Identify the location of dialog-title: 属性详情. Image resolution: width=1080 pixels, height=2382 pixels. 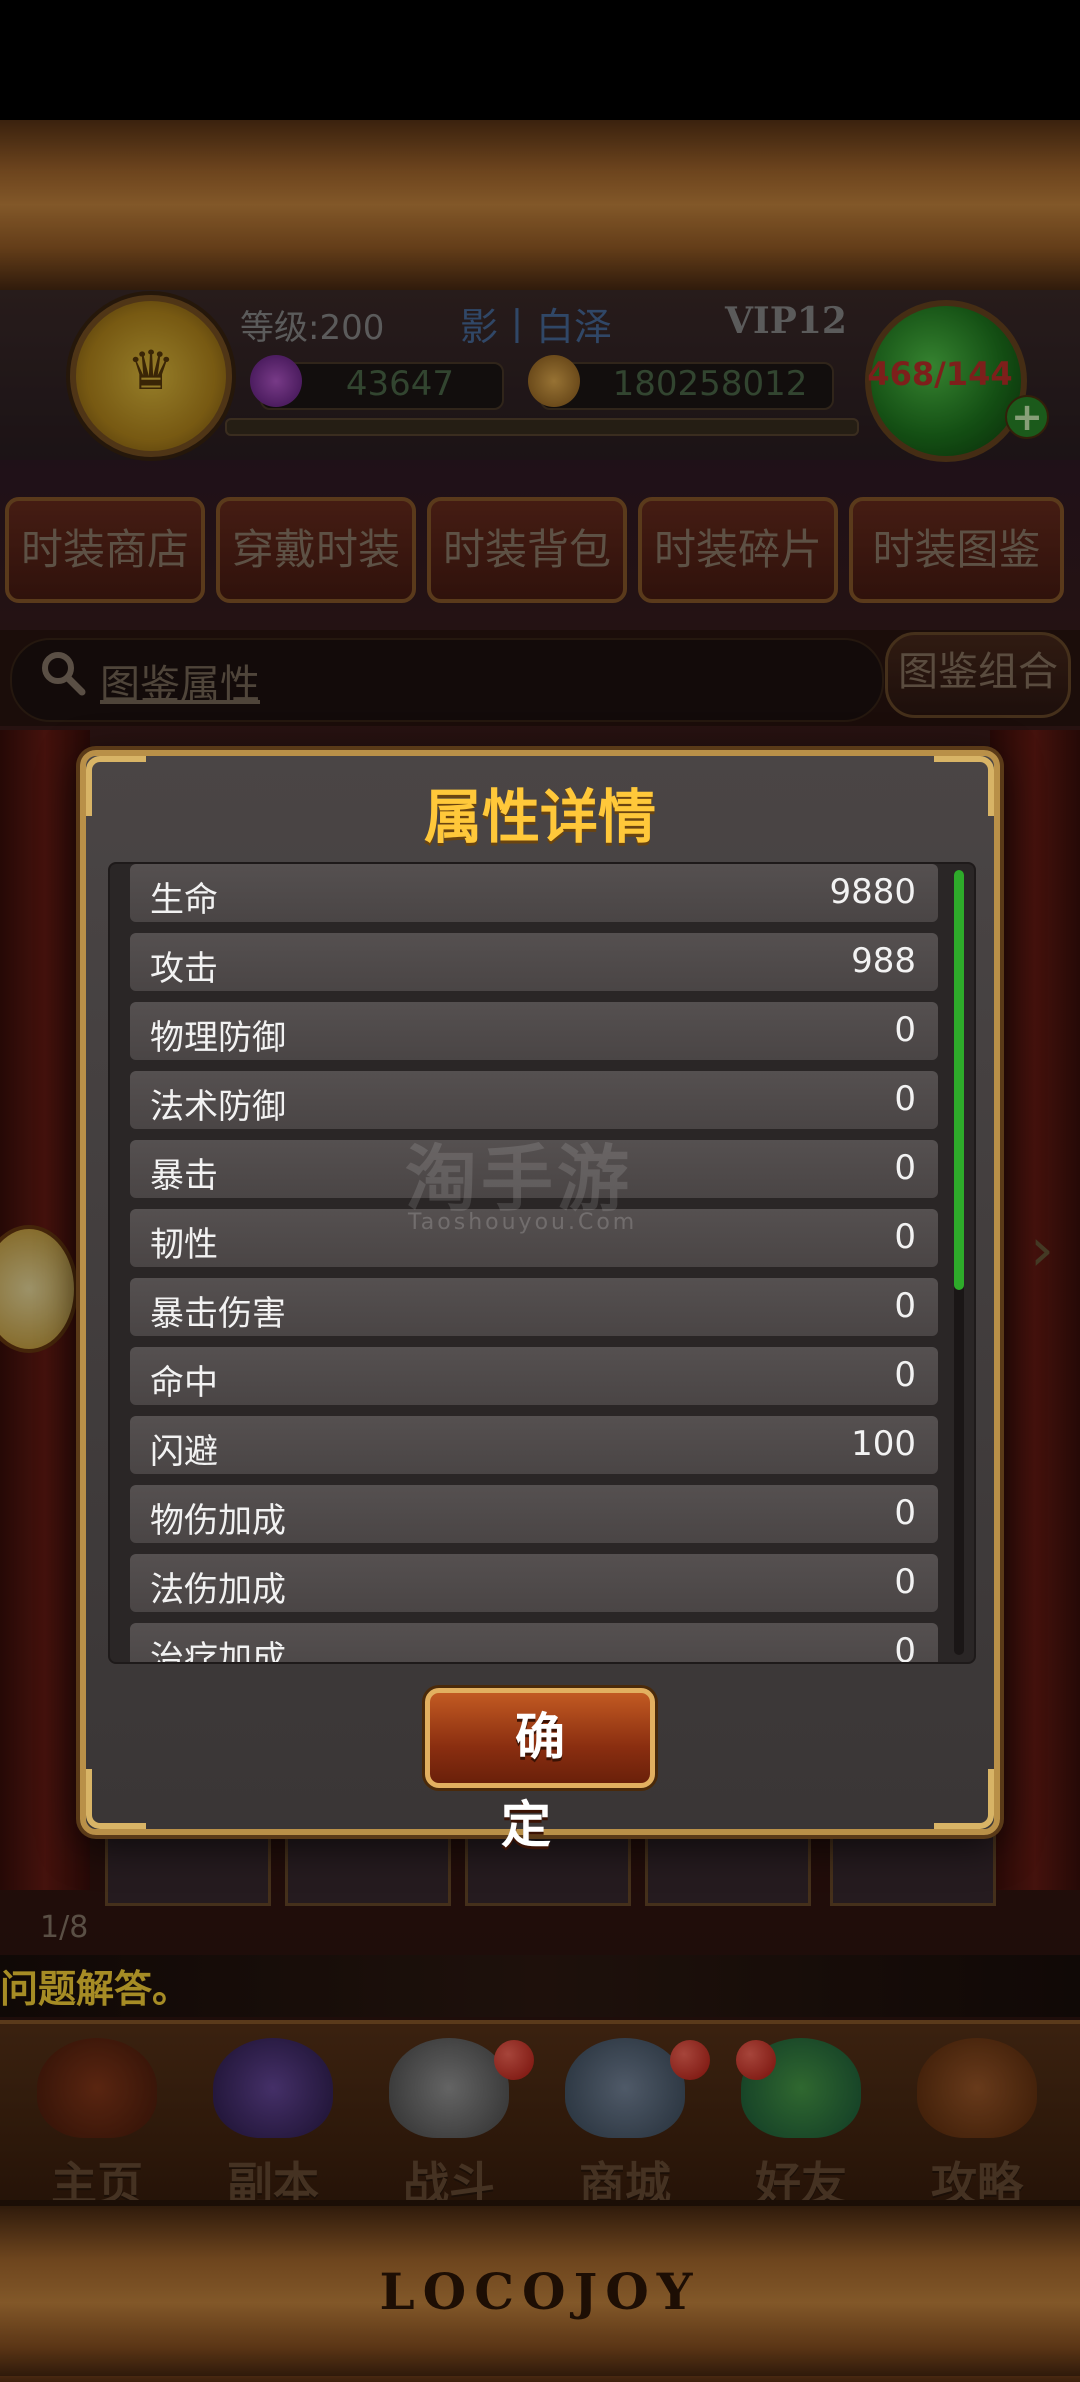
(539, 817).